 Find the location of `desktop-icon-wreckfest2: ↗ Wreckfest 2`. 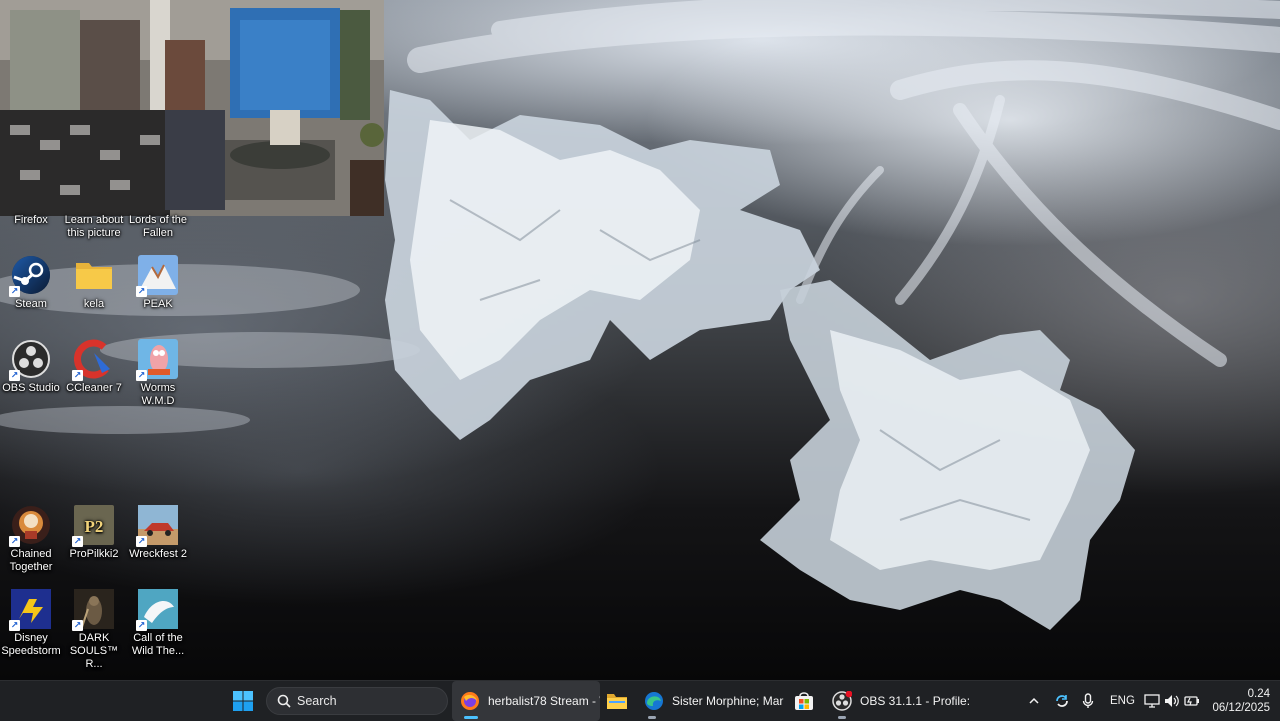

desktop-icon-wreckfest2: ↗ Wreckfest 2 is located at coordinates (158, 533).